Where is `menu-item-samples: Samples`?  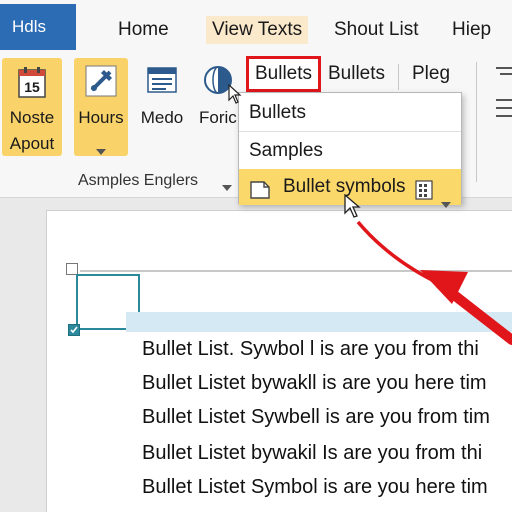 menu-item-samples: Samples is located at coordinates (350, 151).